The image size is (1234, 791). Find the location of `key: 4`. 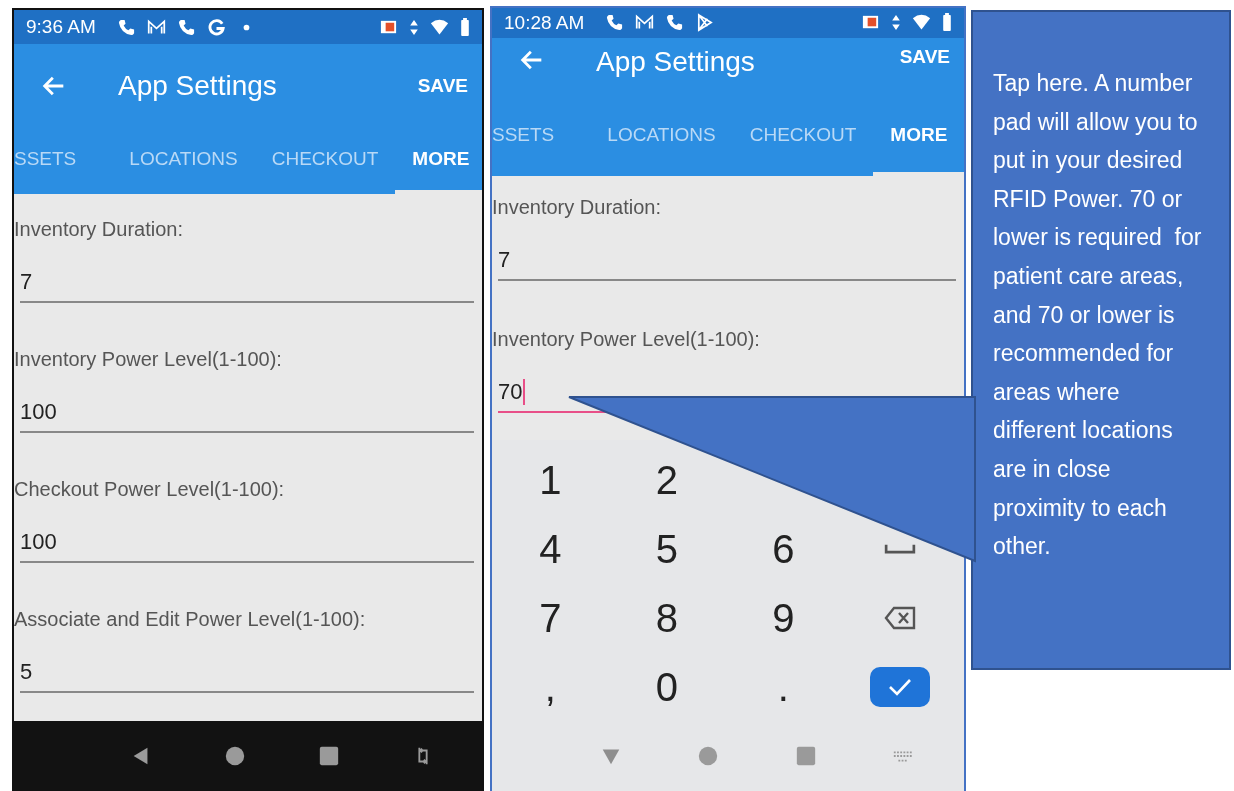

key: 4 is located at coordinates (550, 549).